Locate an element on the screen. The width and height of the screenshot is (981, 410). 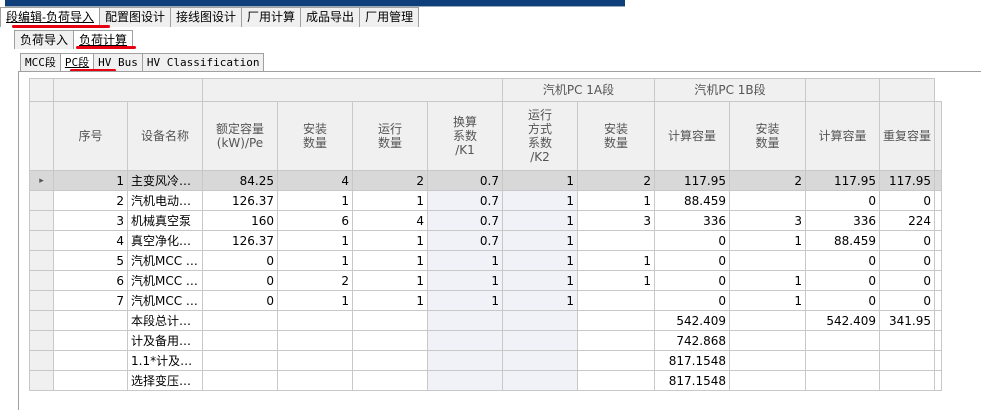
table-cell: 160 is located at coordinates (240, 220).